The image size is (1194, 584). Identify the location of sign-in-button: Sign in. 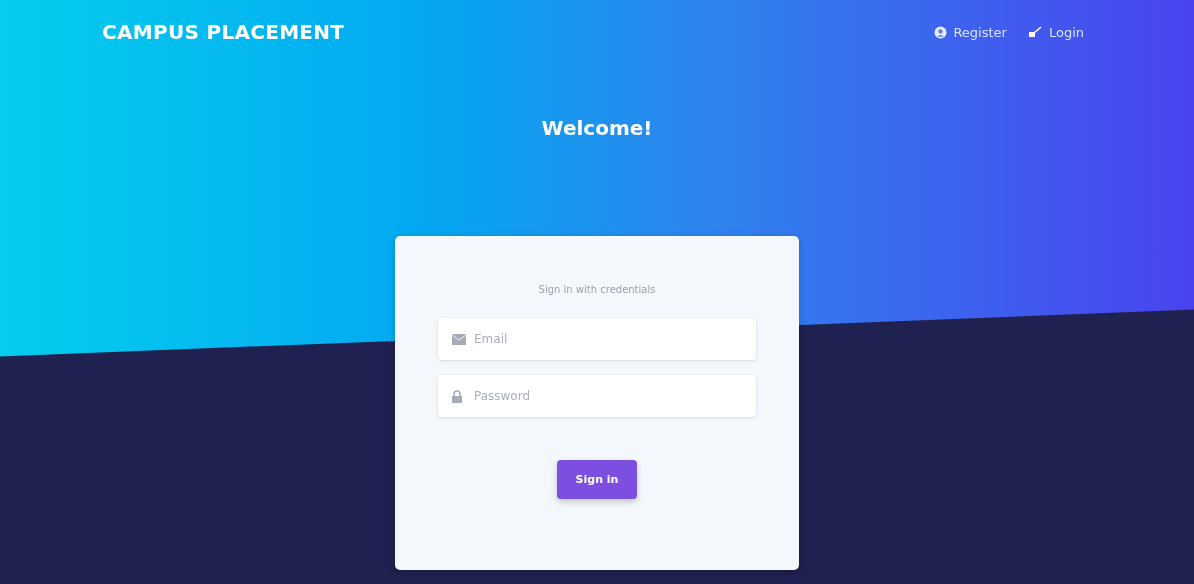
(597, 479).